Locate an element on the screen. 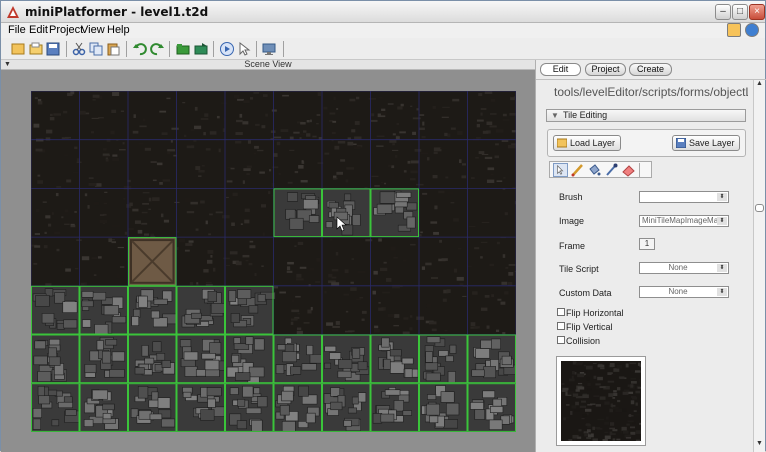  save-layer-button: Save Layer is located at coordinates (706, 143).